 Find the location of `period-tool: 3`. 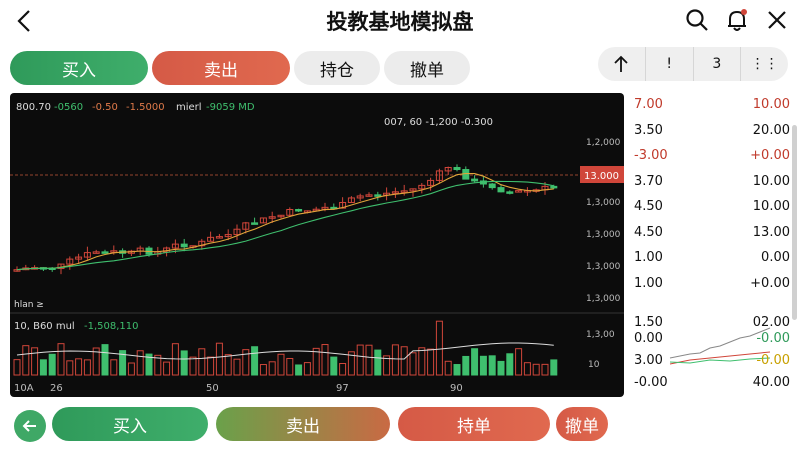

period-tool: 3 is located at coordinates (718, 64).